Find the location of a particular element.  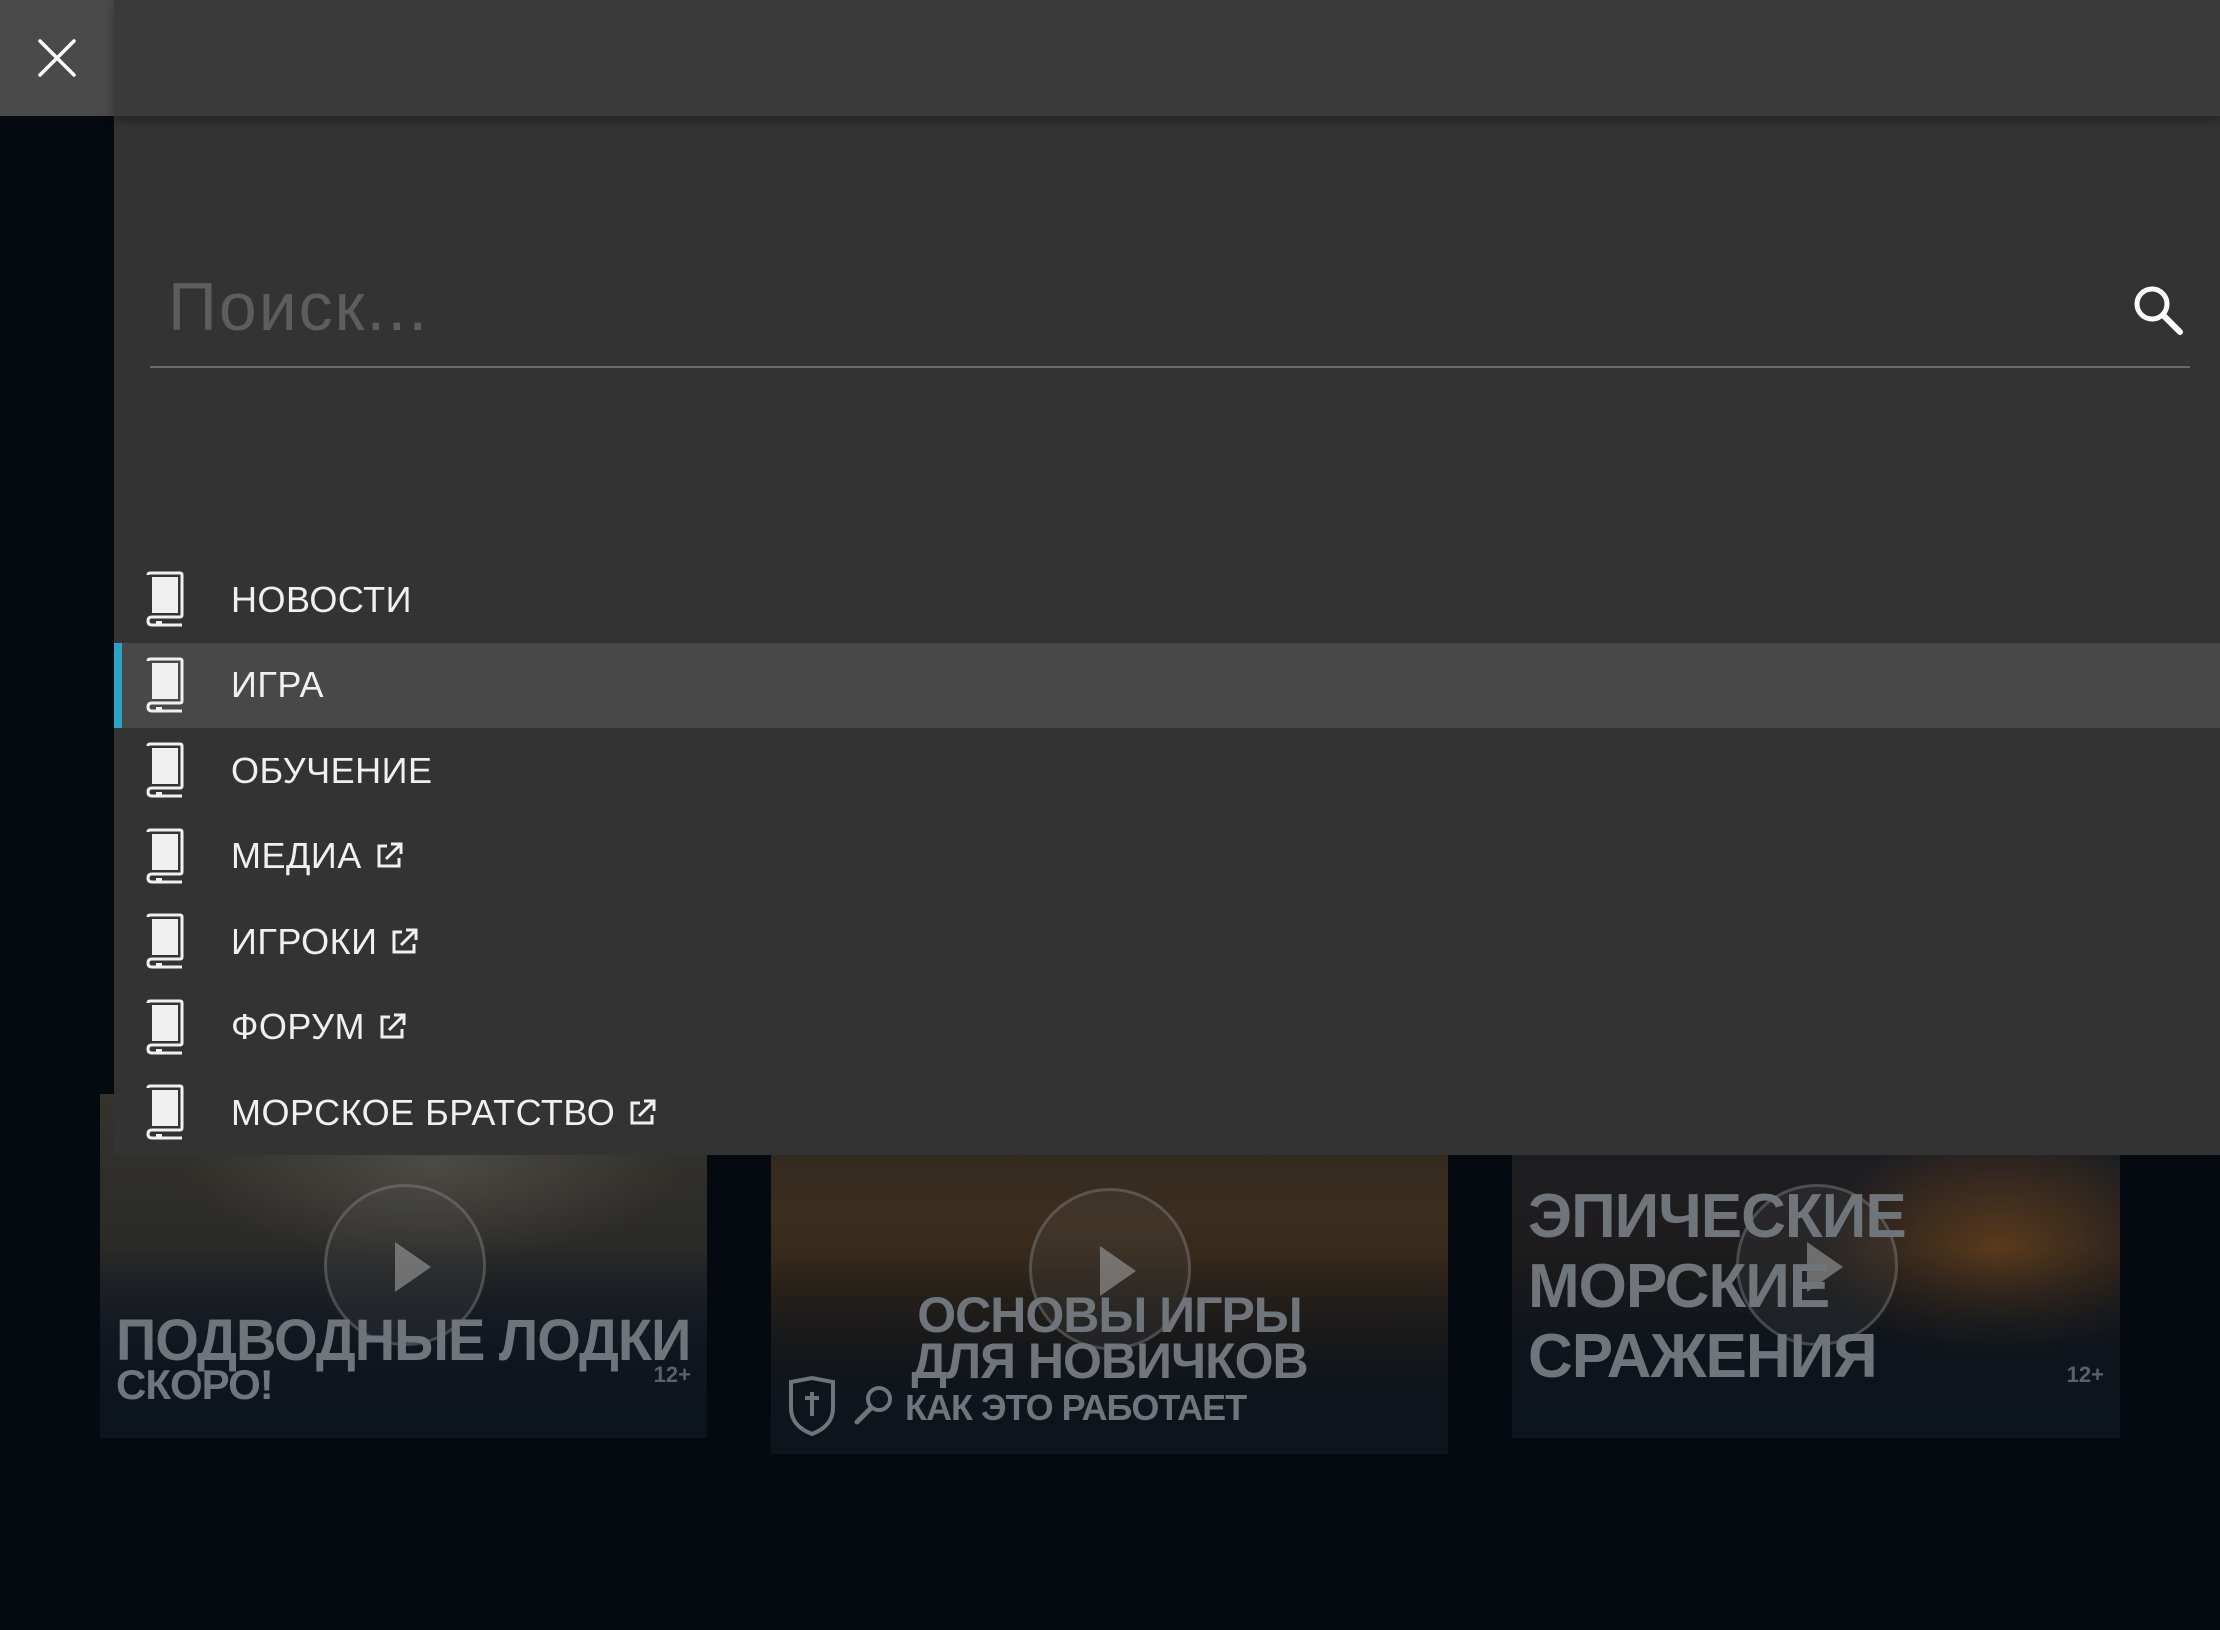

card-title: ЭПИЧЕСКИЕ is located at coordinates (1717, 1216).